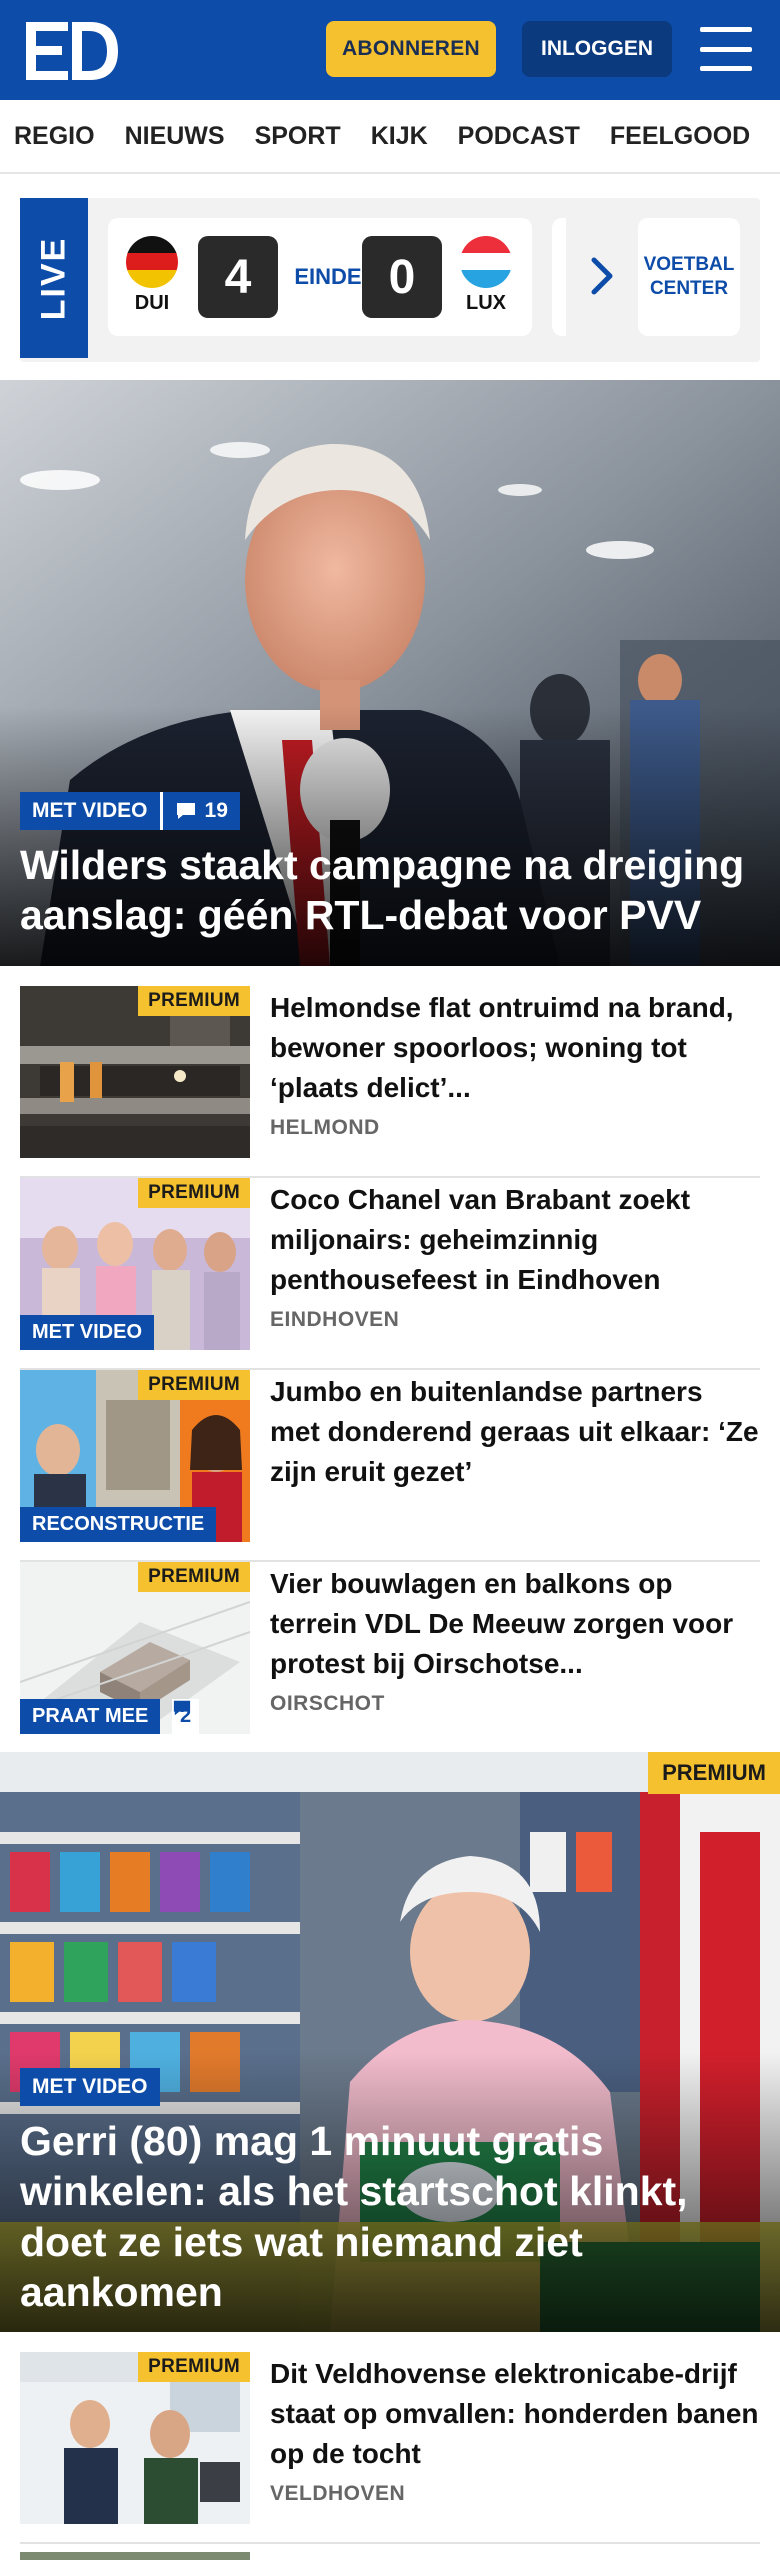 The image size is (780, 2572). I want to click on nav-item-kijk: KIJK, so click(399, 136).